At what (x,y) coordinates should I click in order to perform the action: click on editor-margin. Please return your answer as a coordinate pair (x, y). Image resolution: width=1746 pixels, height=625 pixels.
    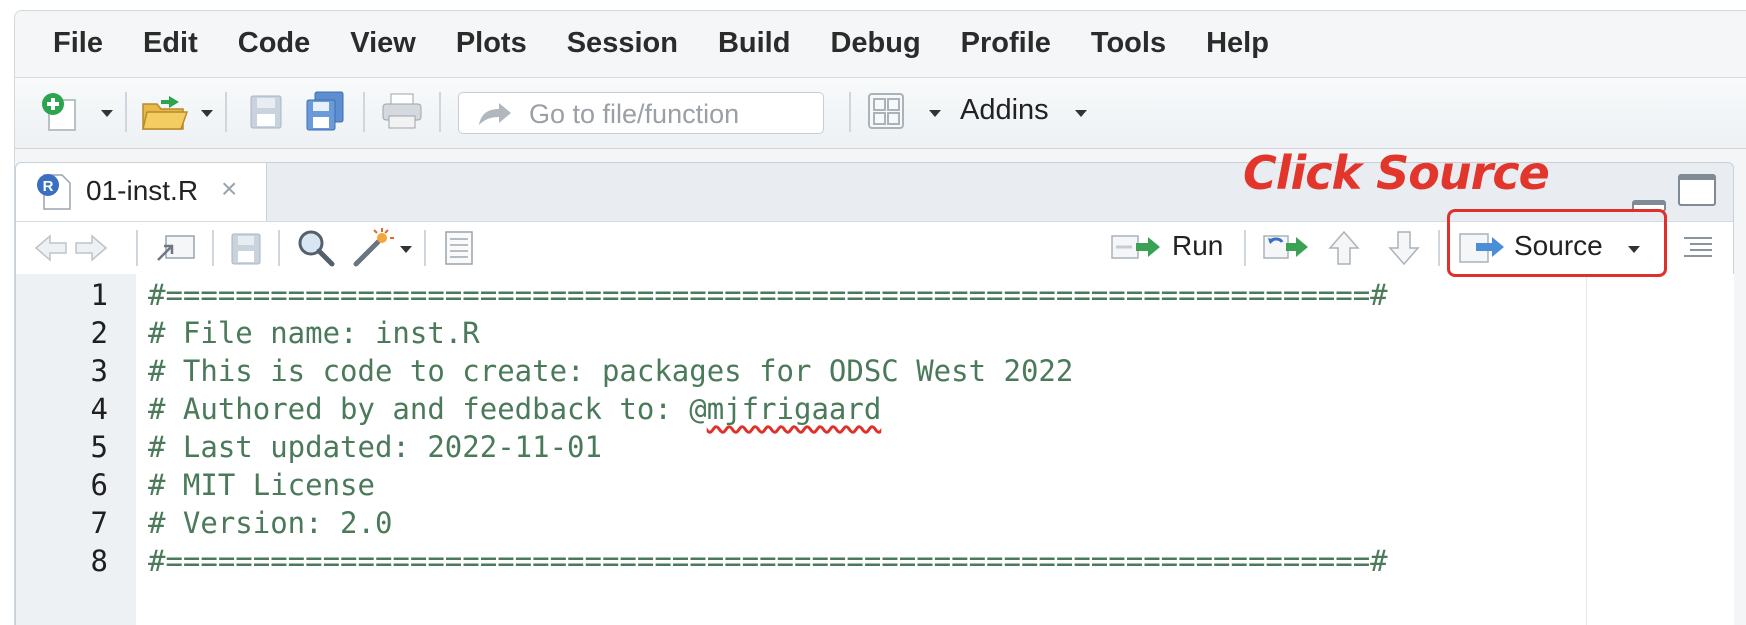
    Looking at the image, I should click on (1660, 449).